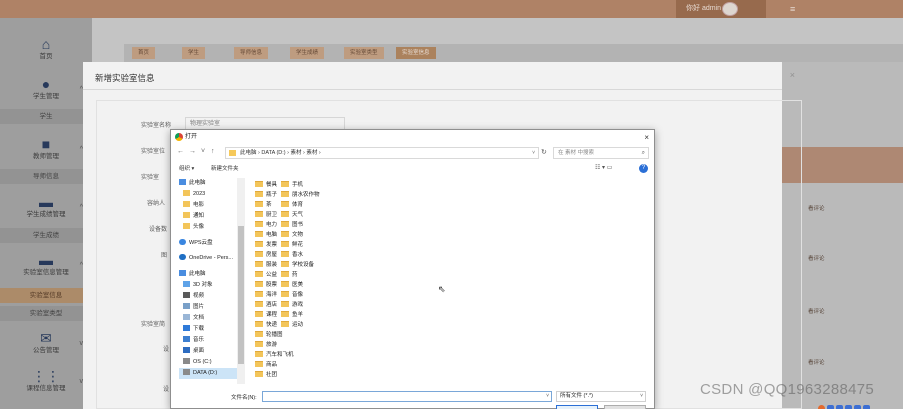  I want to click on tree-item: 下载, so click(212, 329).